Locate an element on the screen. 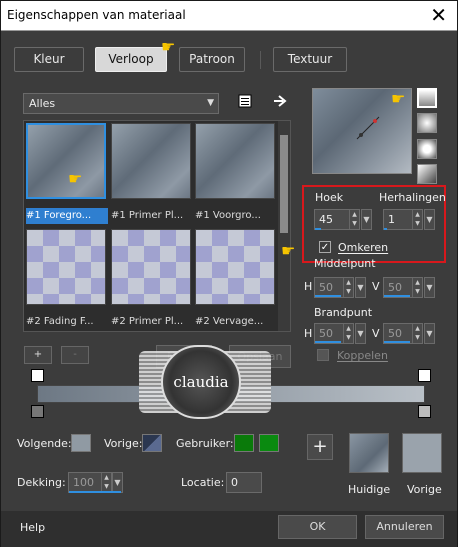 The height and width of the screenshot is (547, 458). angle-label: Hoek is located at coordinates (329, 197).